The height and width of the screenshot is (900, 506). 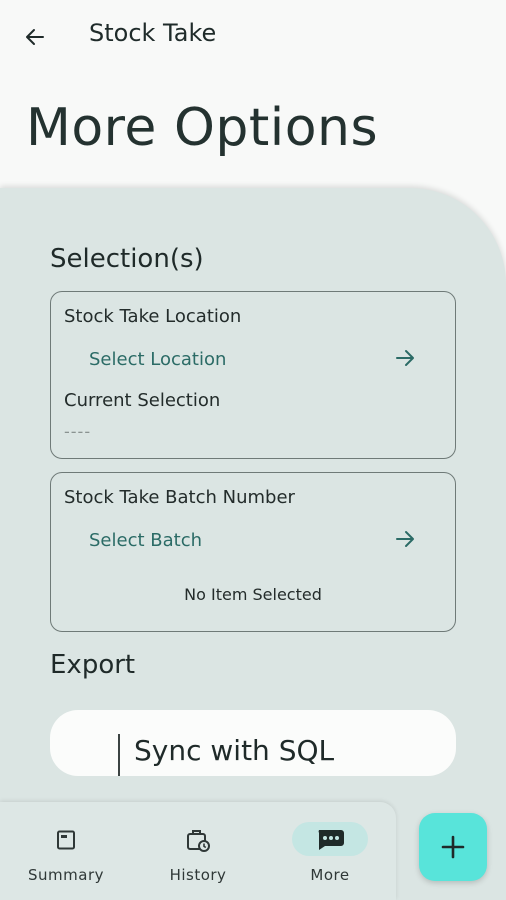 I want to click on nav-label-summary: Summary, so click(x=66, y=875).